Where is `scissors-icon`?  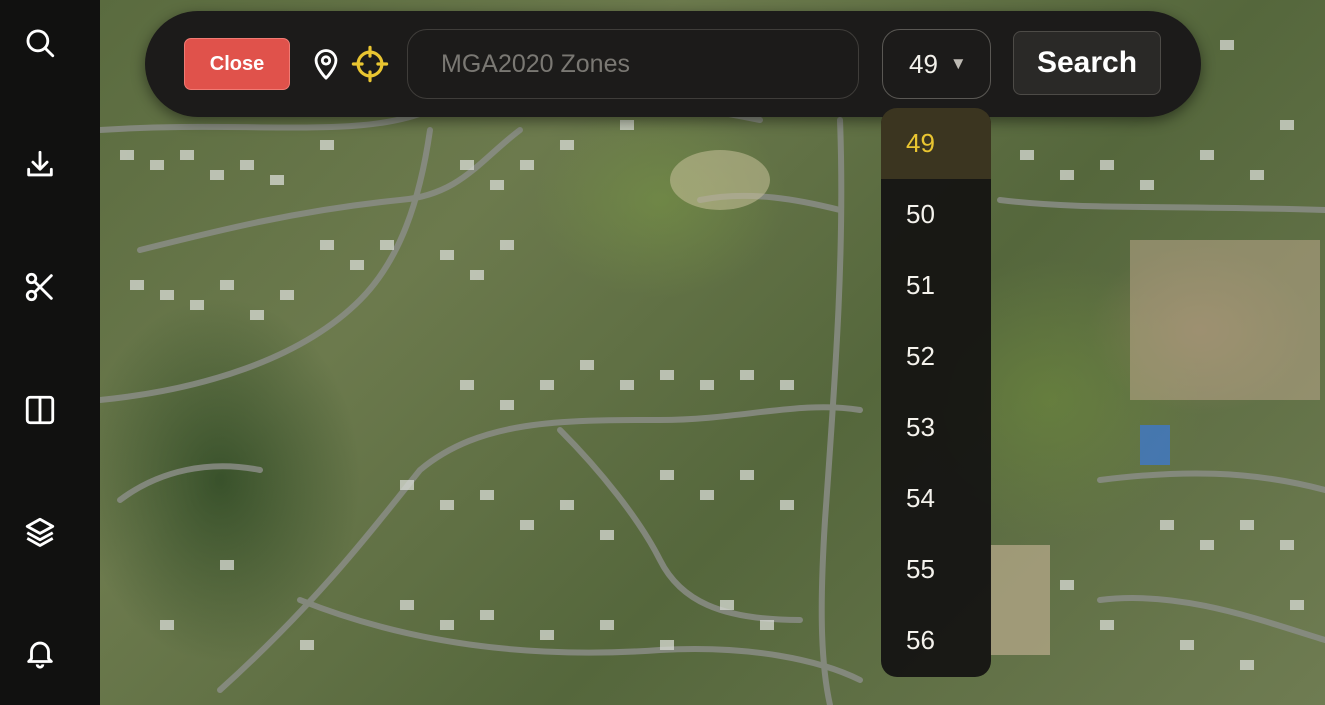 scissors-icon is located at coordinates (39, 287).